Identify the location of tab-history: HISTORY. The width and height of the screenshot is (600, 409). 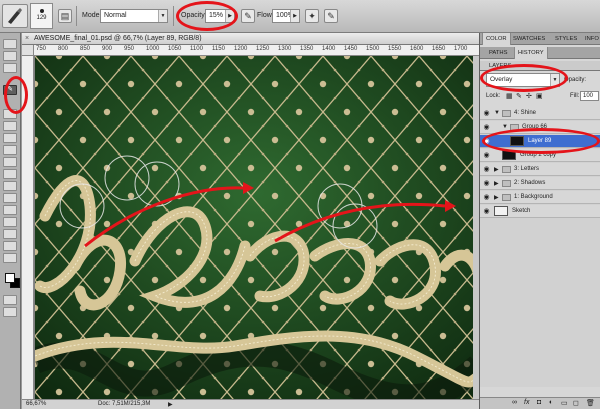
(531, 53).